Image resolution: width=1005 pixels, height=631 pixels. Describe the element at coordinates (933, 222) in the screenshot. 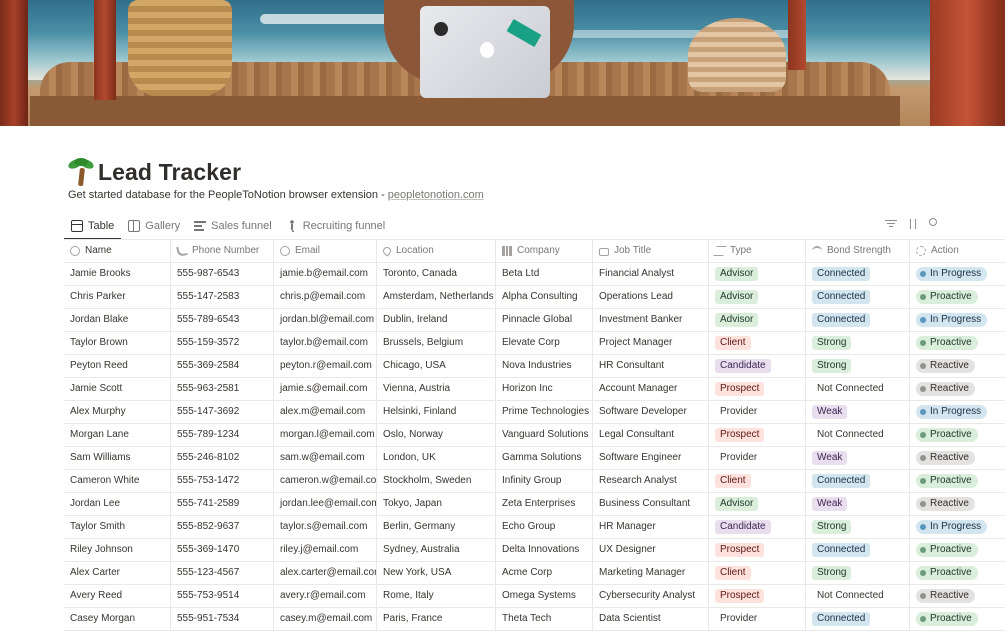

I see `search-icon` at that location.